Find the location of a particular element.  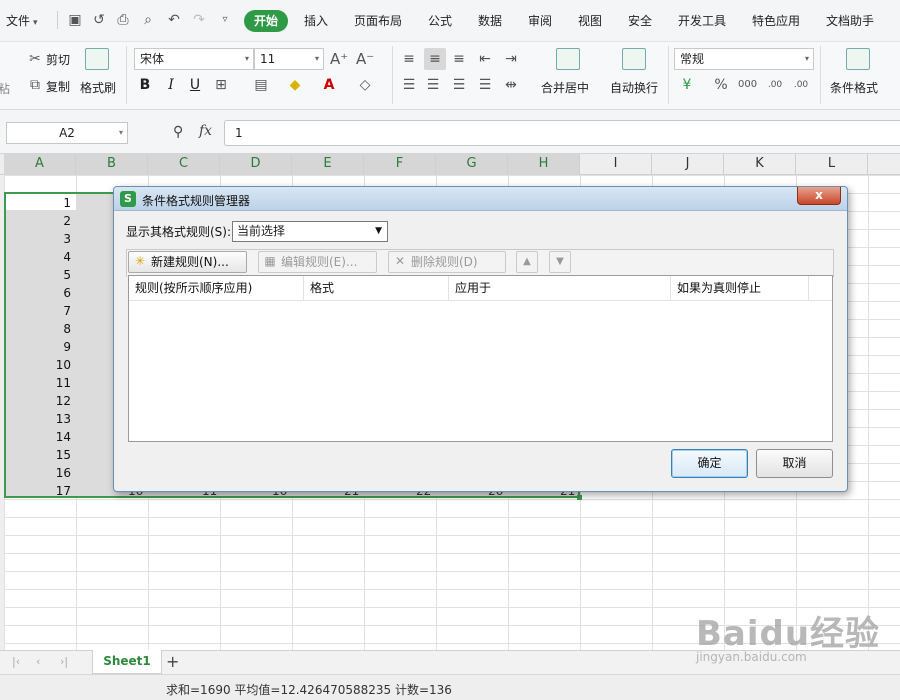

eraser-icon: ◇ is located at coordinates (365, 85).